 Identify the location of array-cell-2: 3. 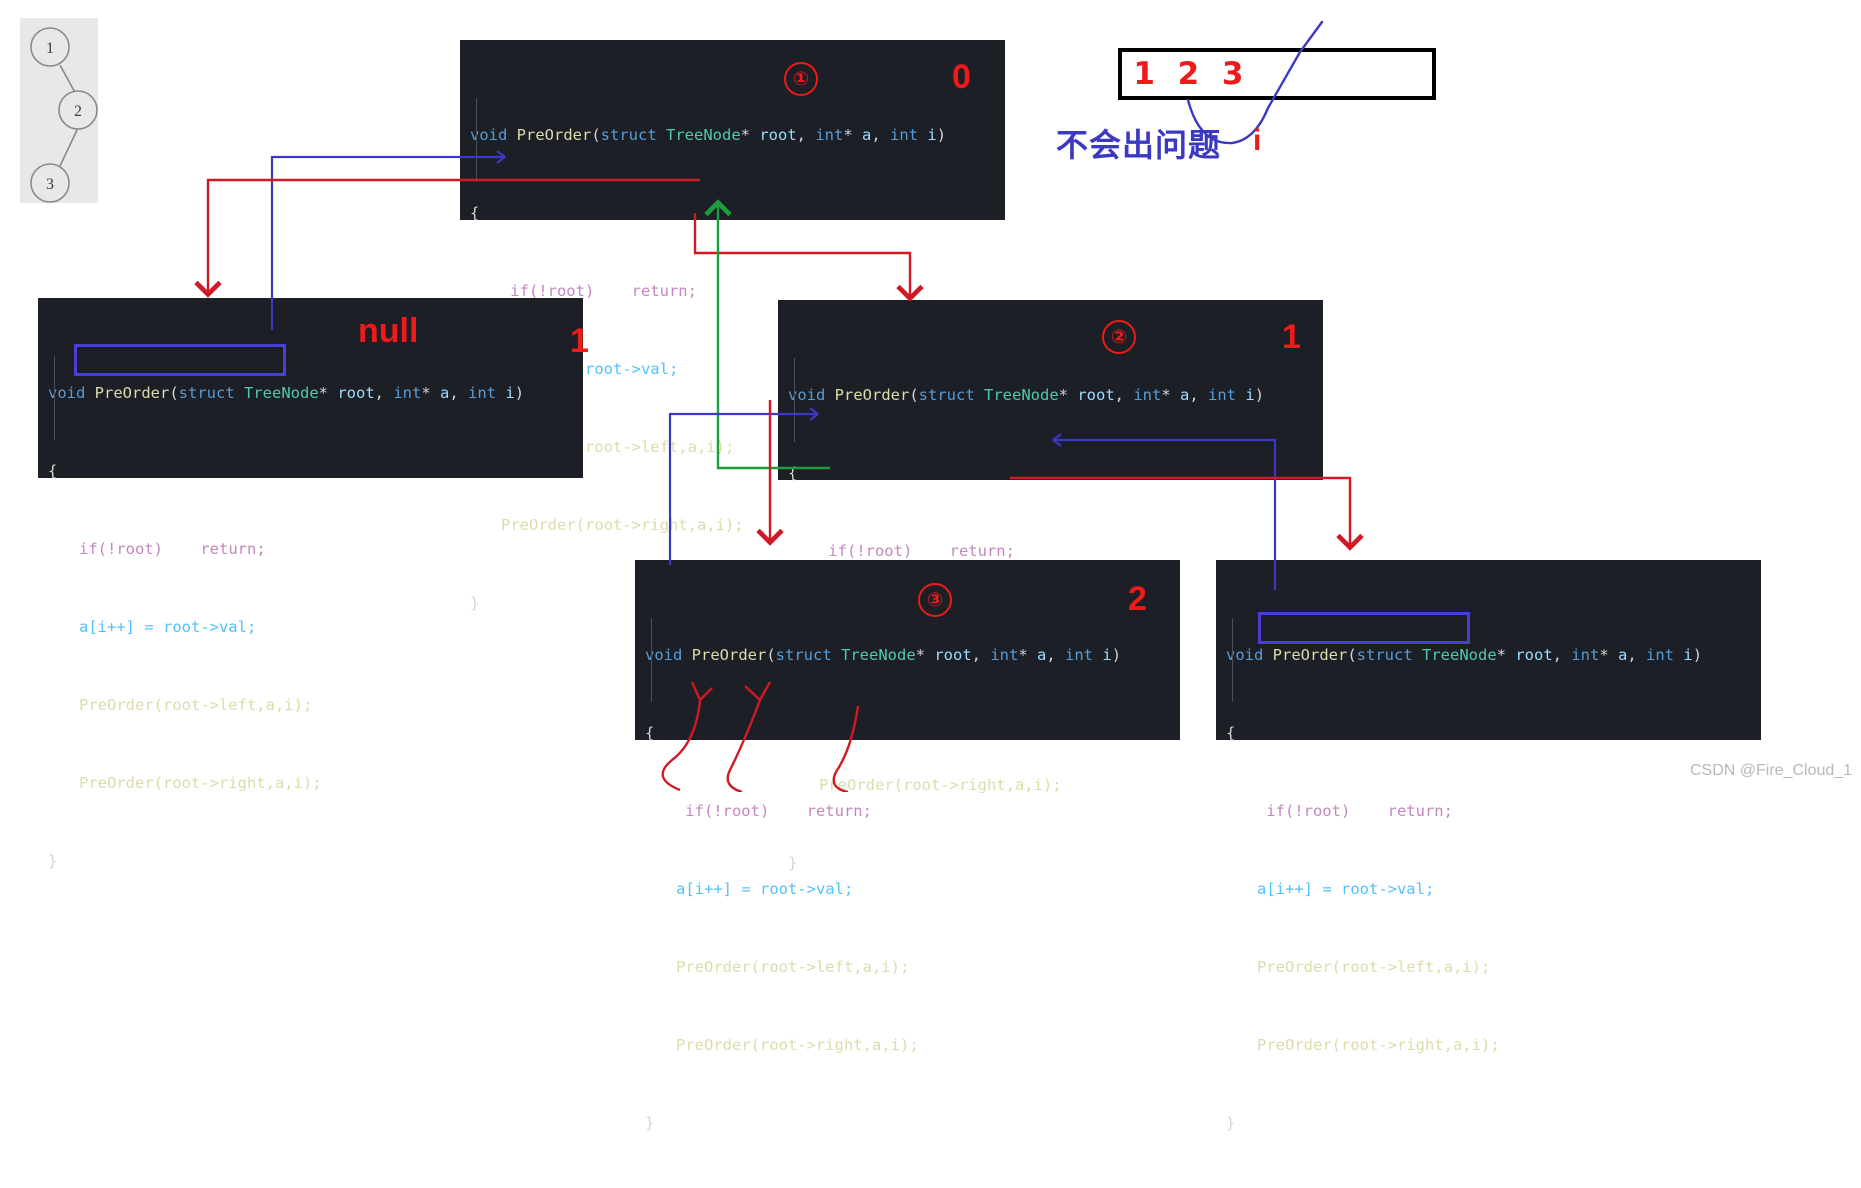
(1232, 74).